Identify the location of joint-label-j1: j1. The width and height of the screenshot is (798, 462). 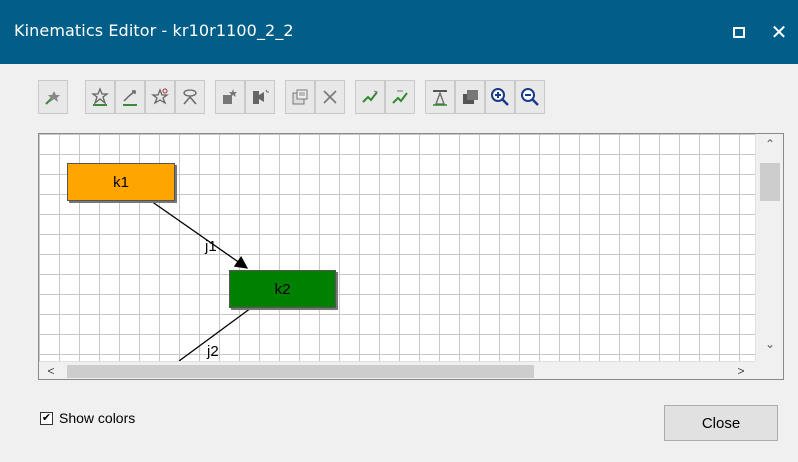
(211, 246).